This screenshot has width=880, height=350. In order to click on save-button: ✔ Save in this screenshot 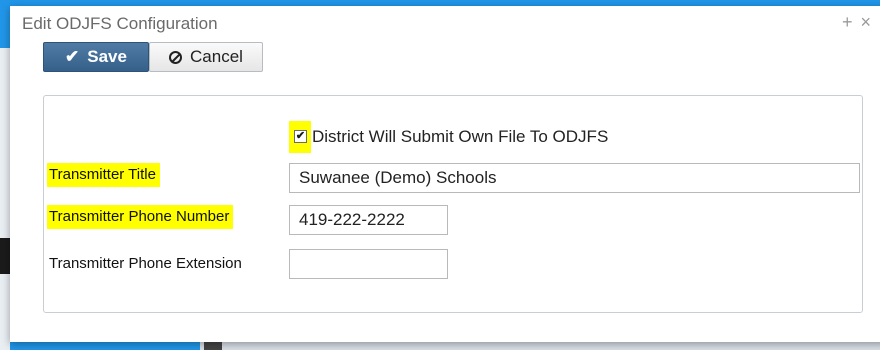, I will do `click(96, 57)`.